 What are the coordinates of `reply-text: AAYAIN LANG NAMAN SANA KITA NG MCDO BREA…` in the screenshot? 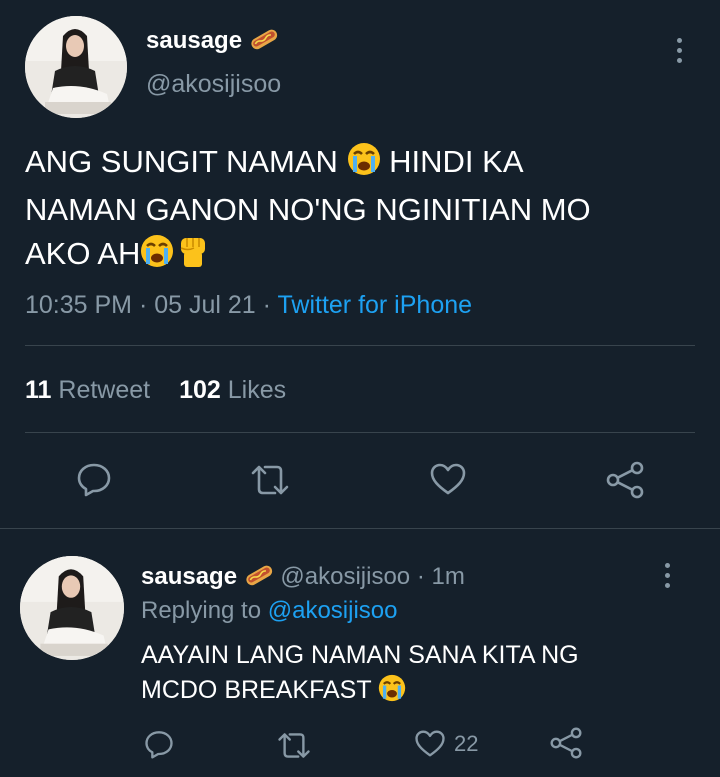 It's located at (360, 675).